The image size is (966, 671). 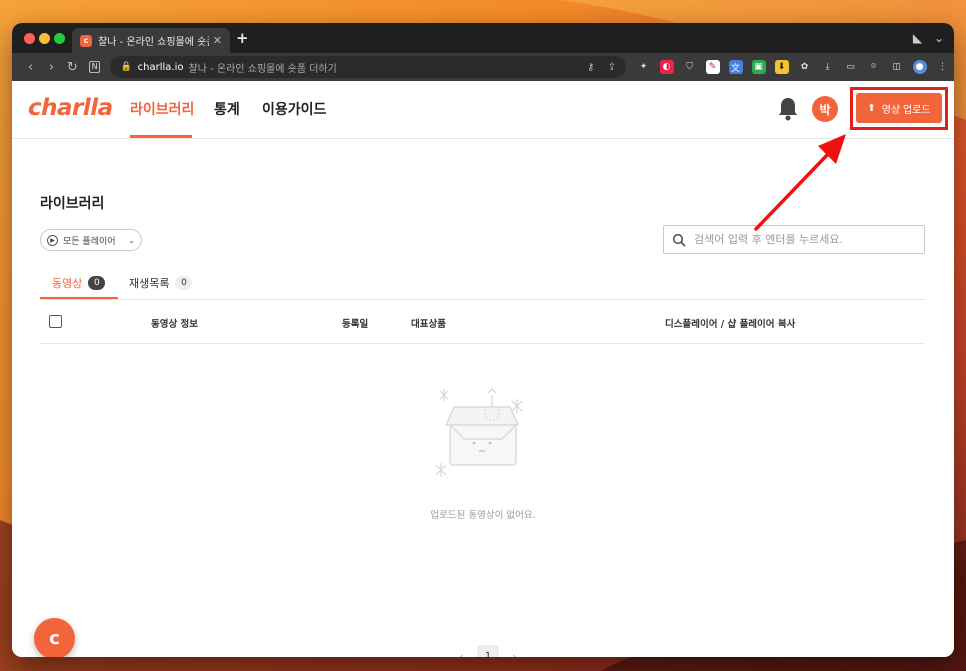 I want to click on nav-active-underline, so click(x=161, y=136).